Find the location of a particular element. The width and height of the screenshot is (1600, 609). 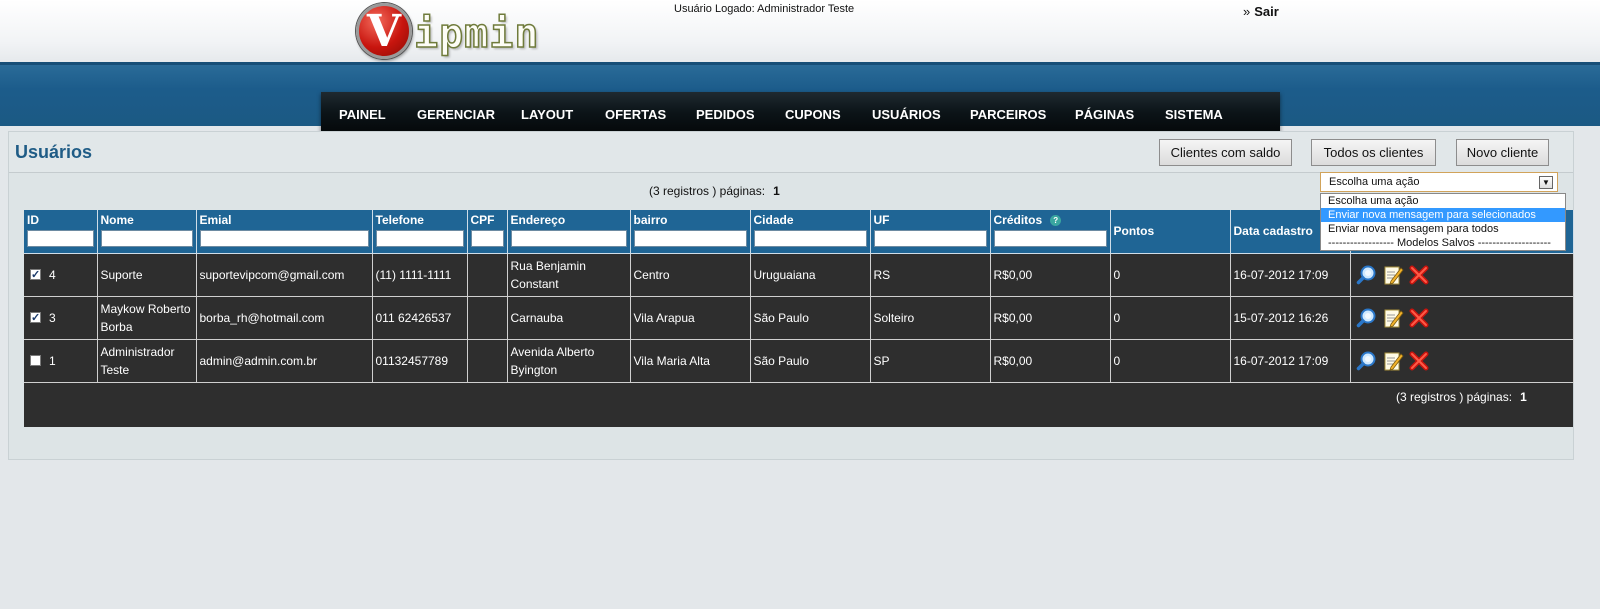

nav-item-parceiros: PARCEIROS is located at coordinates (1008, 114).